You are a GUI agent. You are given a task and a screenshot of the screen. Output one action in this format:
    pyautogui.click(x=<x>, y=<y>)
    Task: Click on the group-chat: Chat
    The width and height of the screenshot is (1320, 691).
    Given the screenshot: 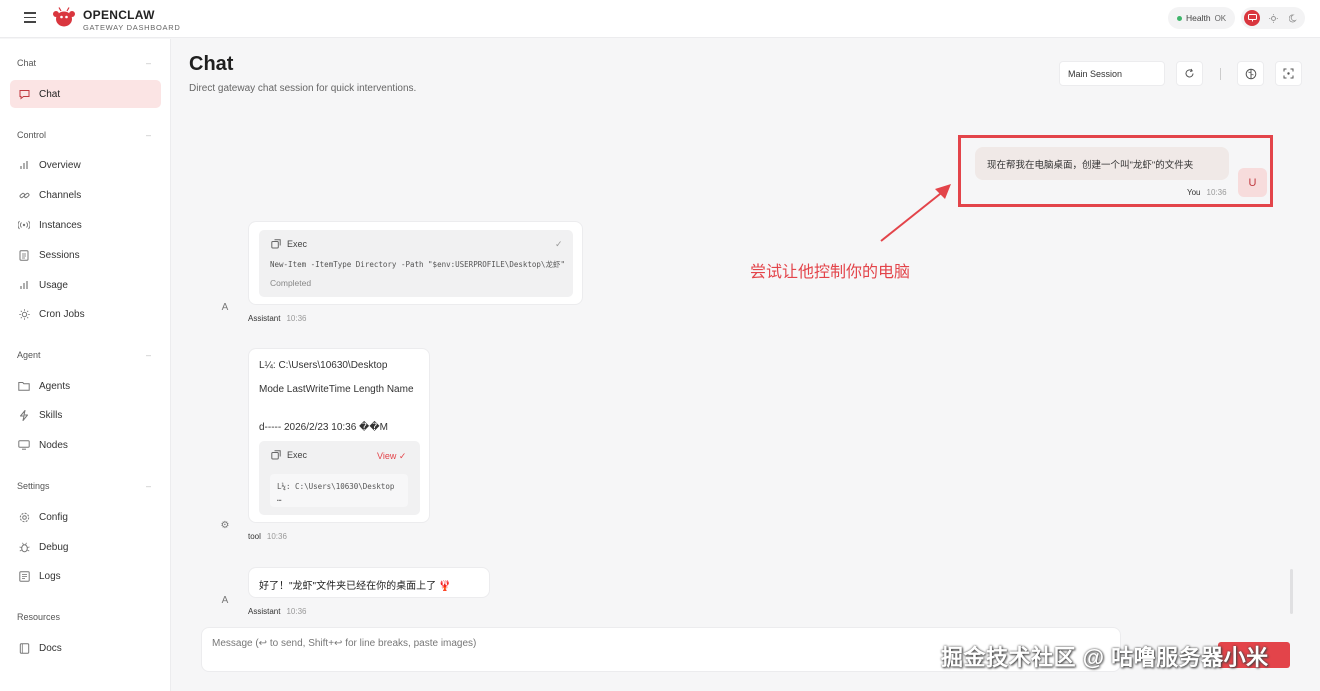 What is the action you would take?
    pyautogui.click(x=27, y=63)
    